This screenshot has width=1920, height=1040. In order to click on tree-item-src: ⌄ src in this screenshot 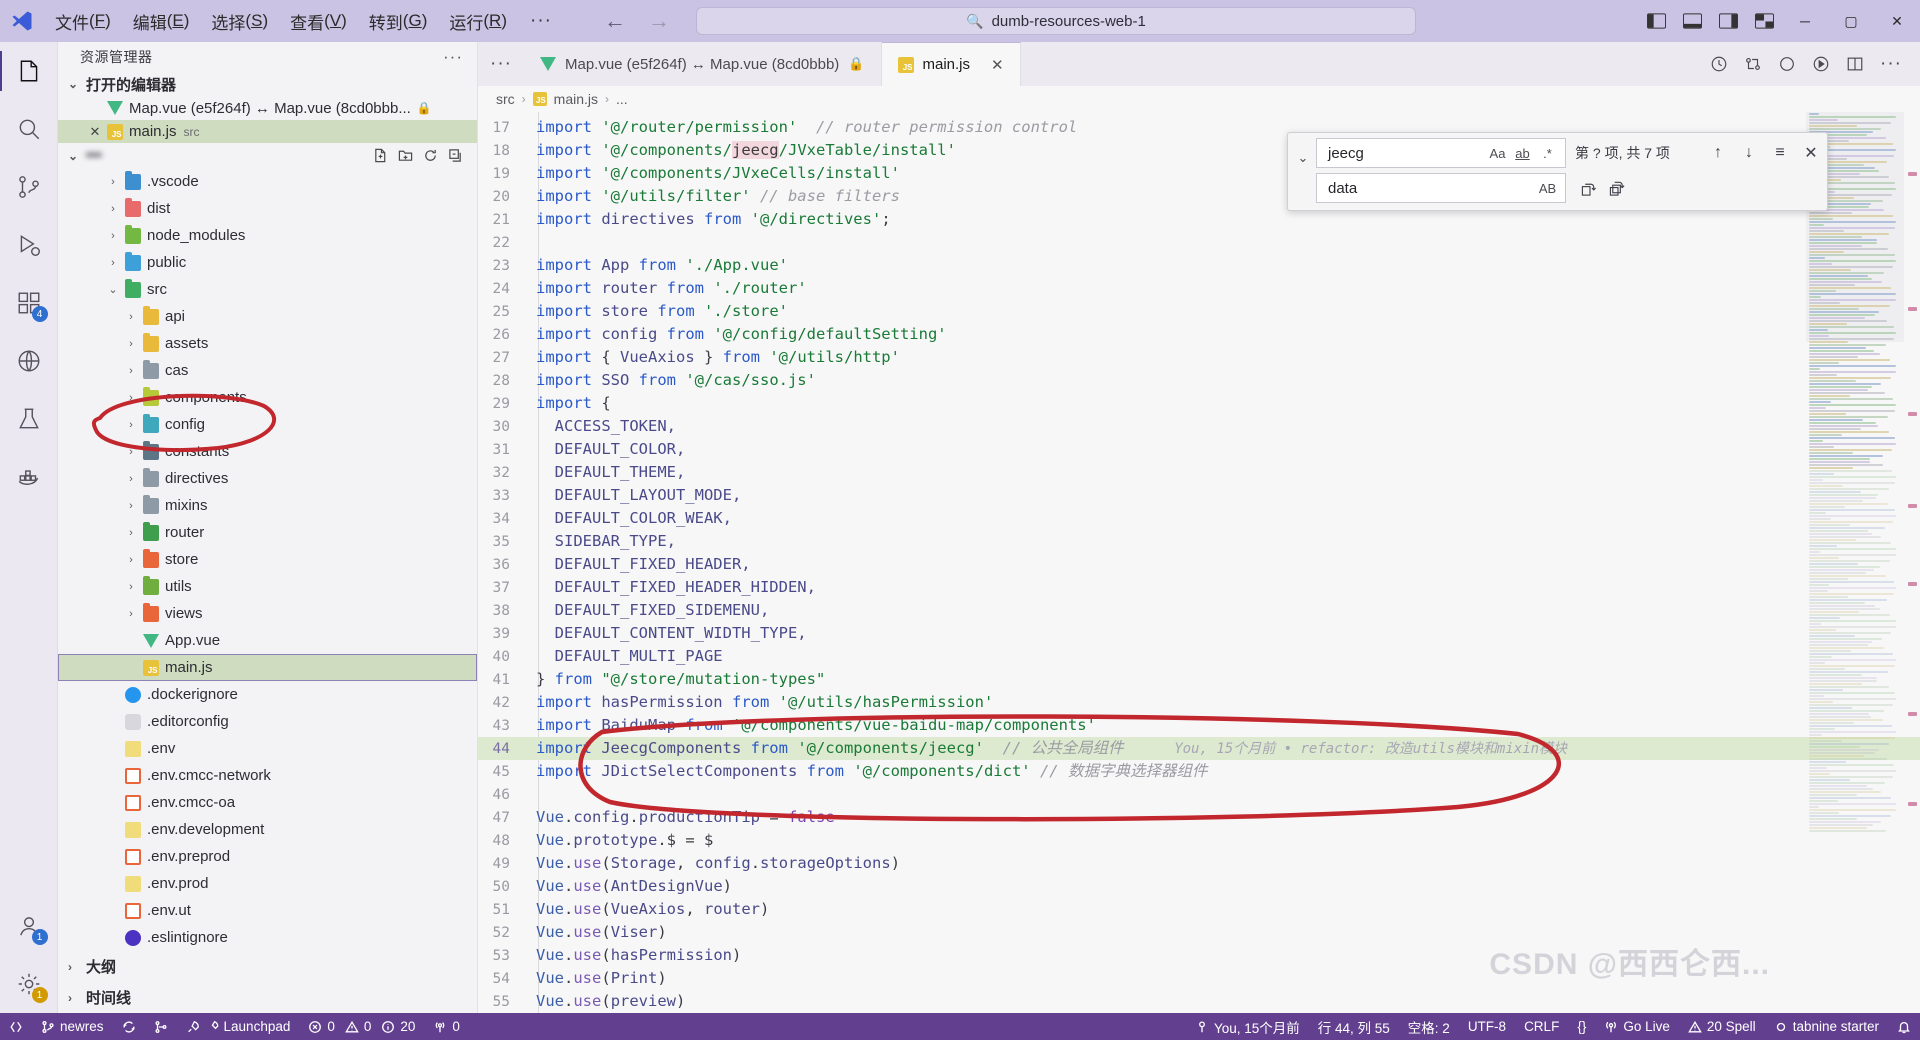, I will do `click(267, 289)`.